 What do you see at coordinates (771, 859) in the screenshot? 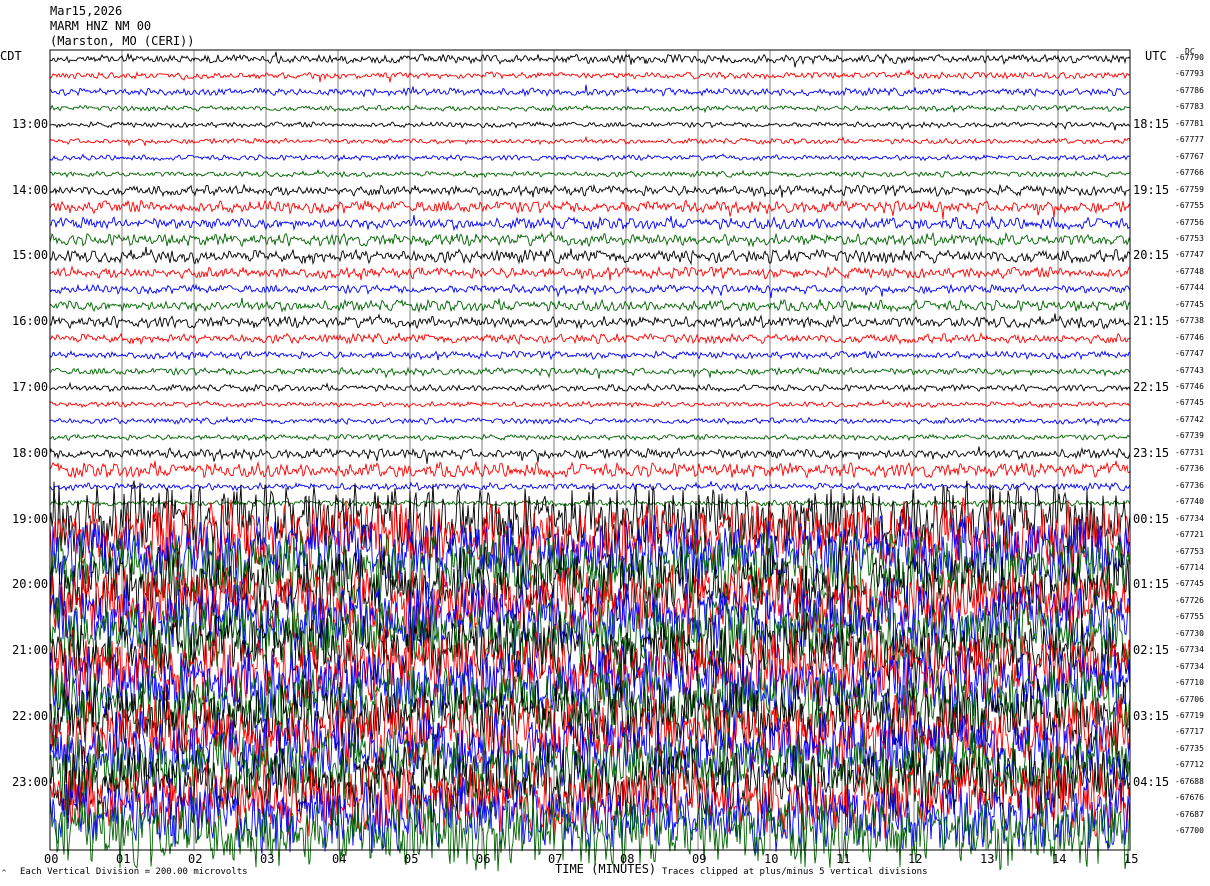
I see `x-tick-label: 10` at bounding box center [771, 859].